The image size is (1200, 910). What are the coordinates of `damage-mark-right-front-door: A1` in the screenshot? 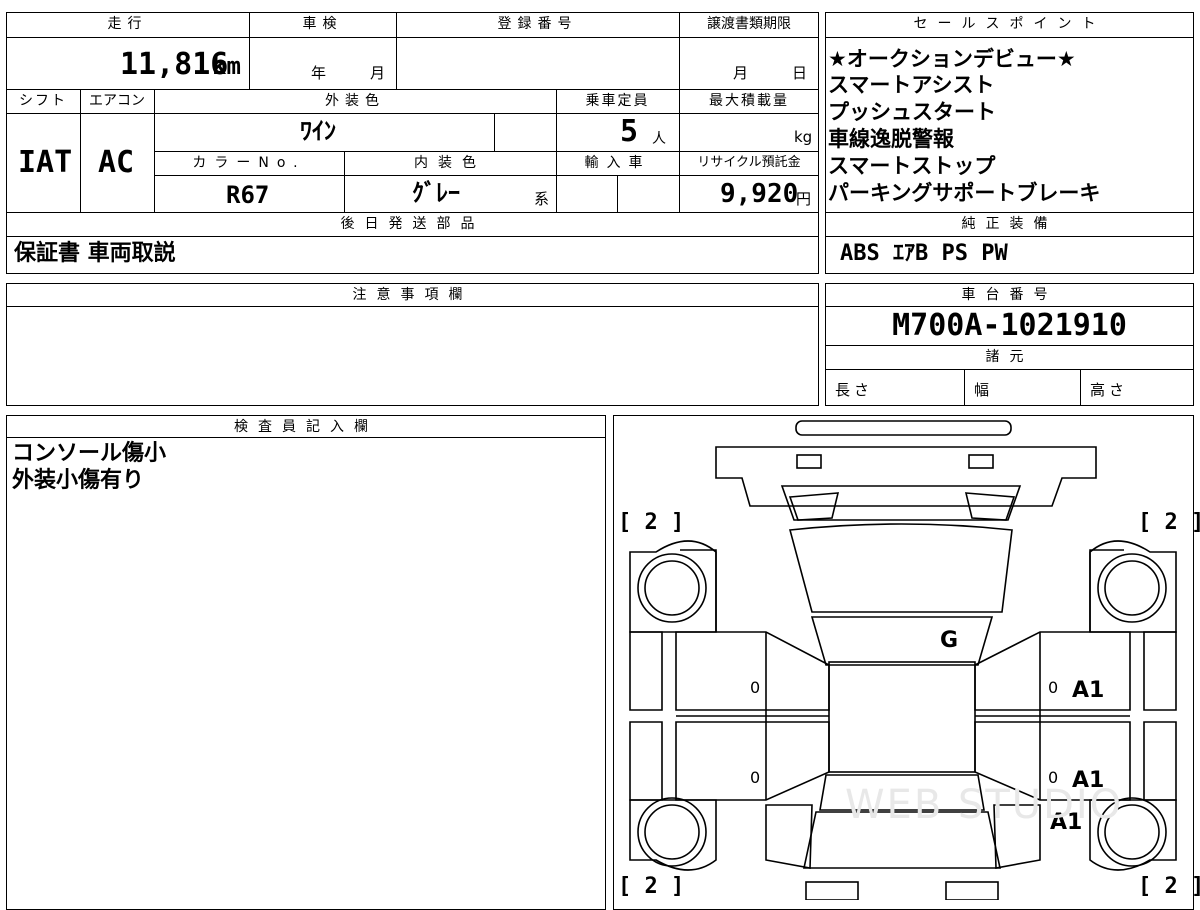 It's located at (1088, 690).